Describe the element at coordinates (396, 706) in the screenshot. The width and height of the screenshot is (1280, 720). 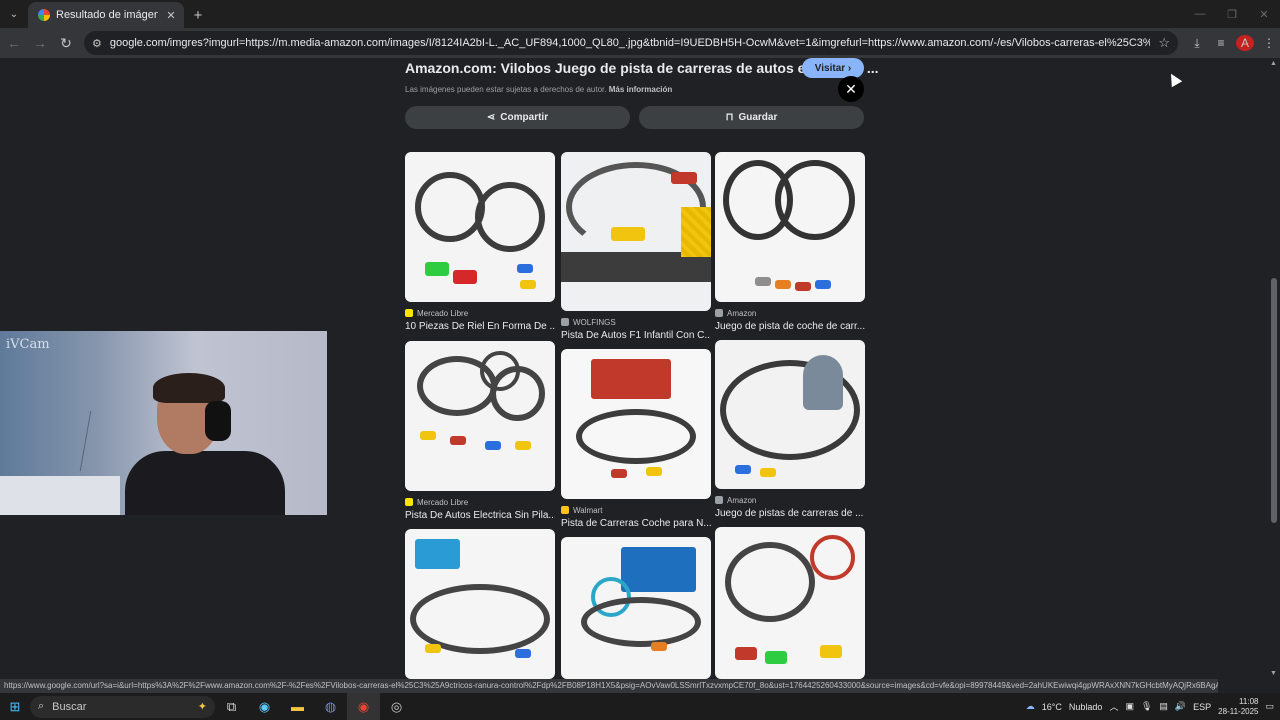
I see `obs-icon: ◎` at that location.